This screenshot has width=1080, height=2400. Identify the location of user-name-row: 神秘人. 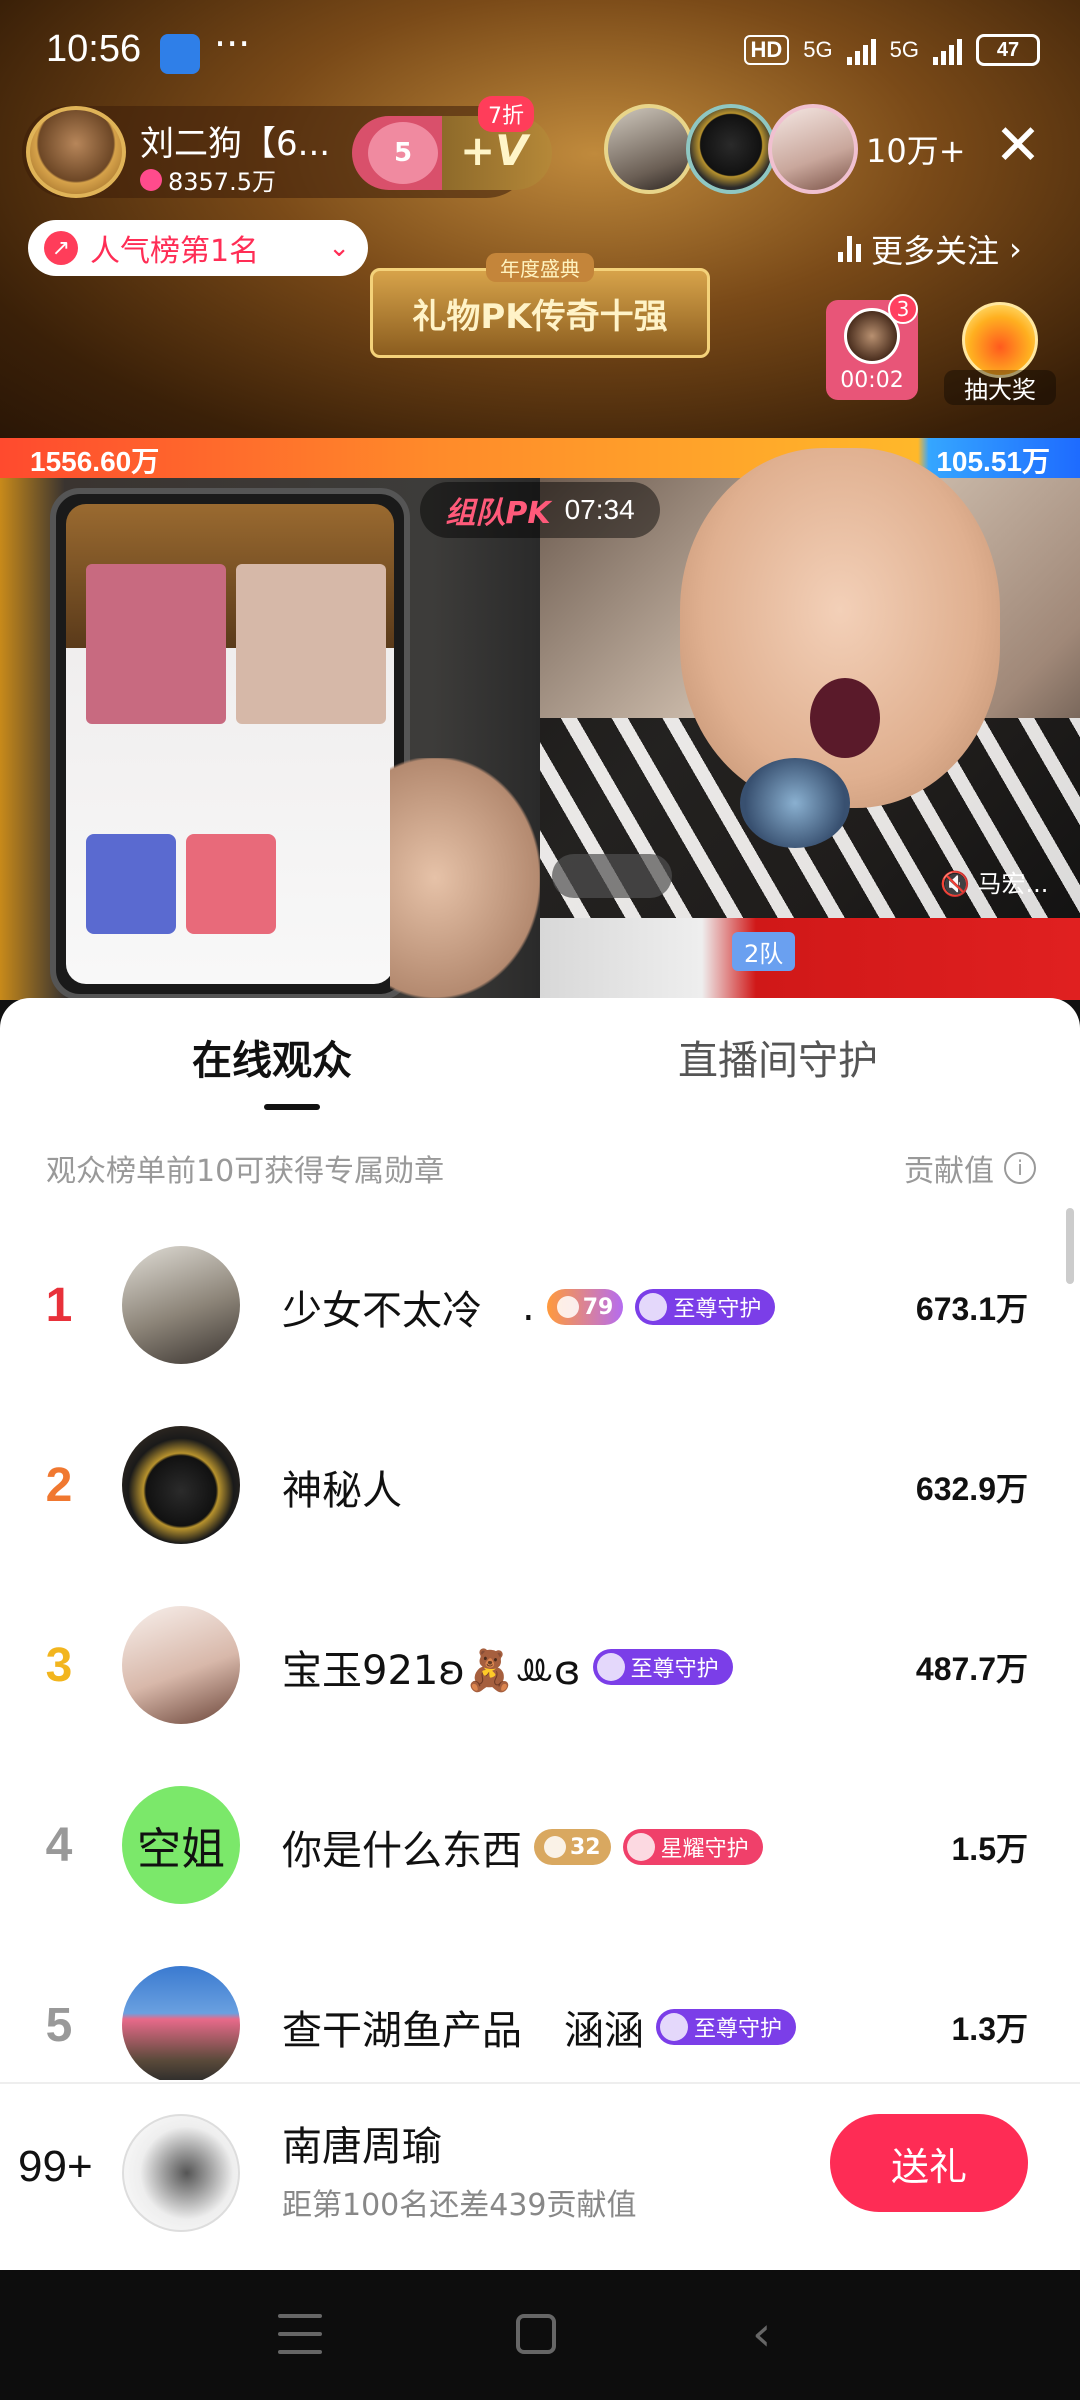
(342, 1487).